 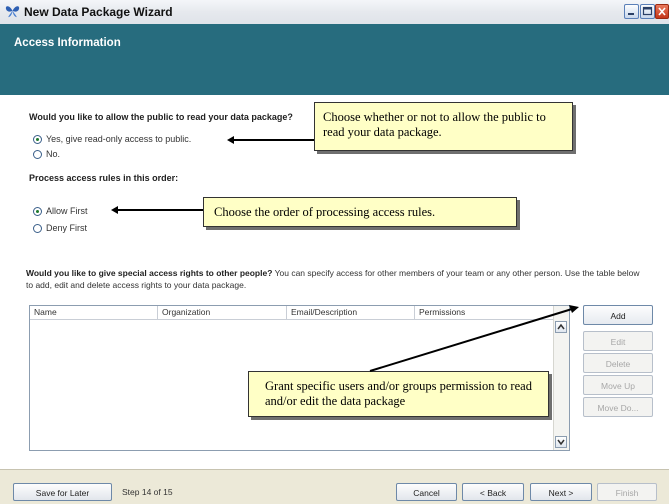 I want to click on column-header-permissions: Permissions, so click(x=484, y=312).